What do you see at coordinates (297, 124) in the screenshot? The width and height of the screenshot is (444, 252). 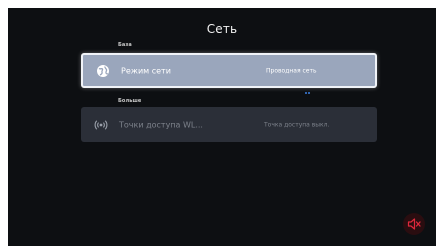 I see `hotspot-value: Точка доступа выкл.` at bounding box center [297, 124].